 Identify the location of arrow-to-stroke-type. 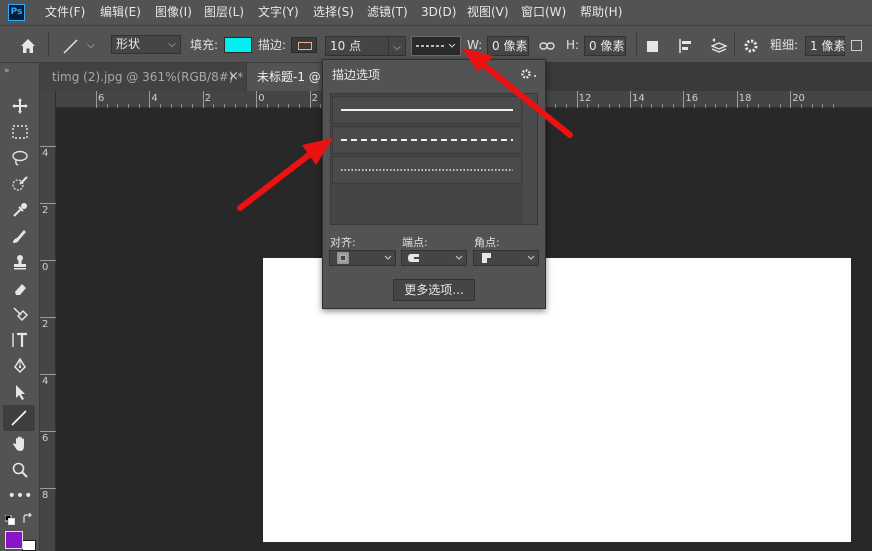
(525, 98).